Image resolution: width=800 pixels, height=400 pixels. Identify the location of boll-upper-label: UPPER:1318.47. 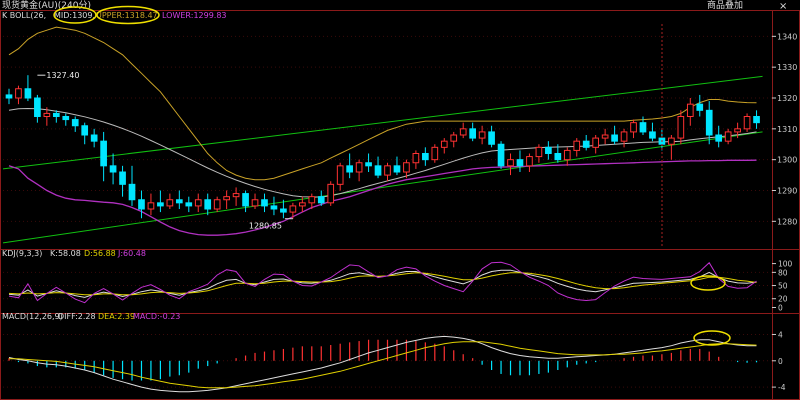
(127, 15).